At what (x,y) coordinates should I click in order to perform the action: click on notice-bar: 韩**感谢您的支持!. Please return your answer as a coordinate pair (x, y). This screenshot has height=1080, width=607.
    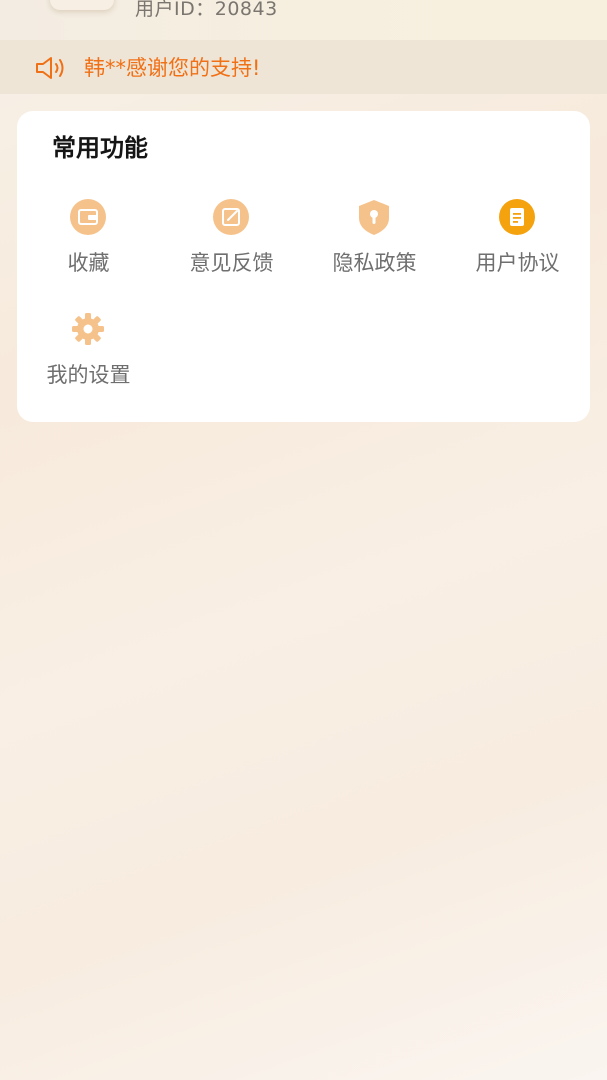
    Looking at the image, I should click on (303, 67).